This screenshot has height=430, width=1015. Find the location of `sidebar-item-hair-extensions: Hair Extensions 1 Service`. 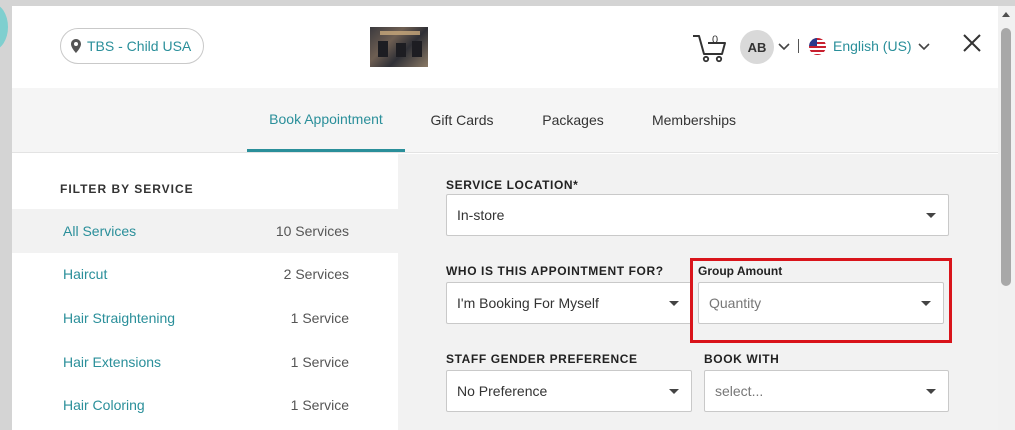

sidebar-item-hair-extensions: Hair Extensions 1 Service is located at coordinates (205, 362).